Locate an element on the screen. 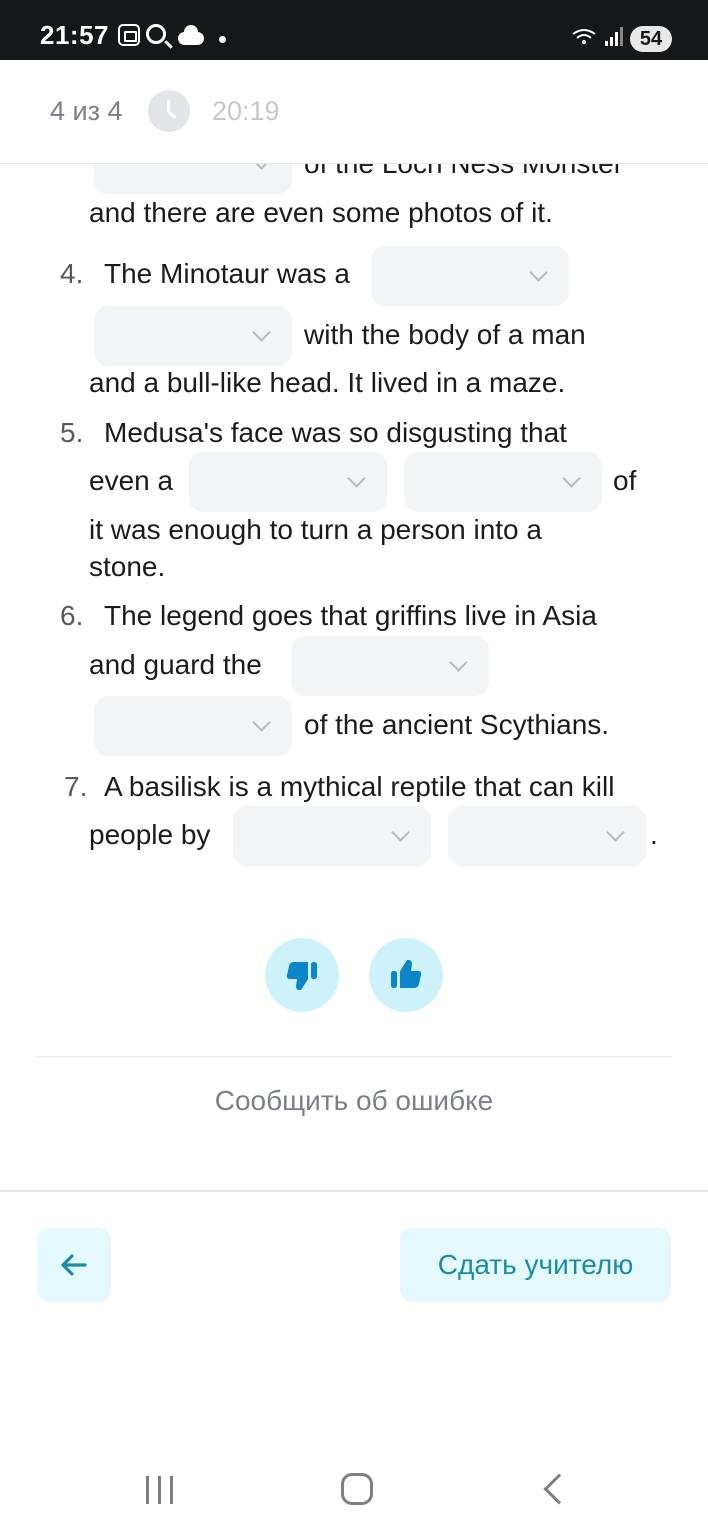  footer-divider is located at coordinates (354, 1191).